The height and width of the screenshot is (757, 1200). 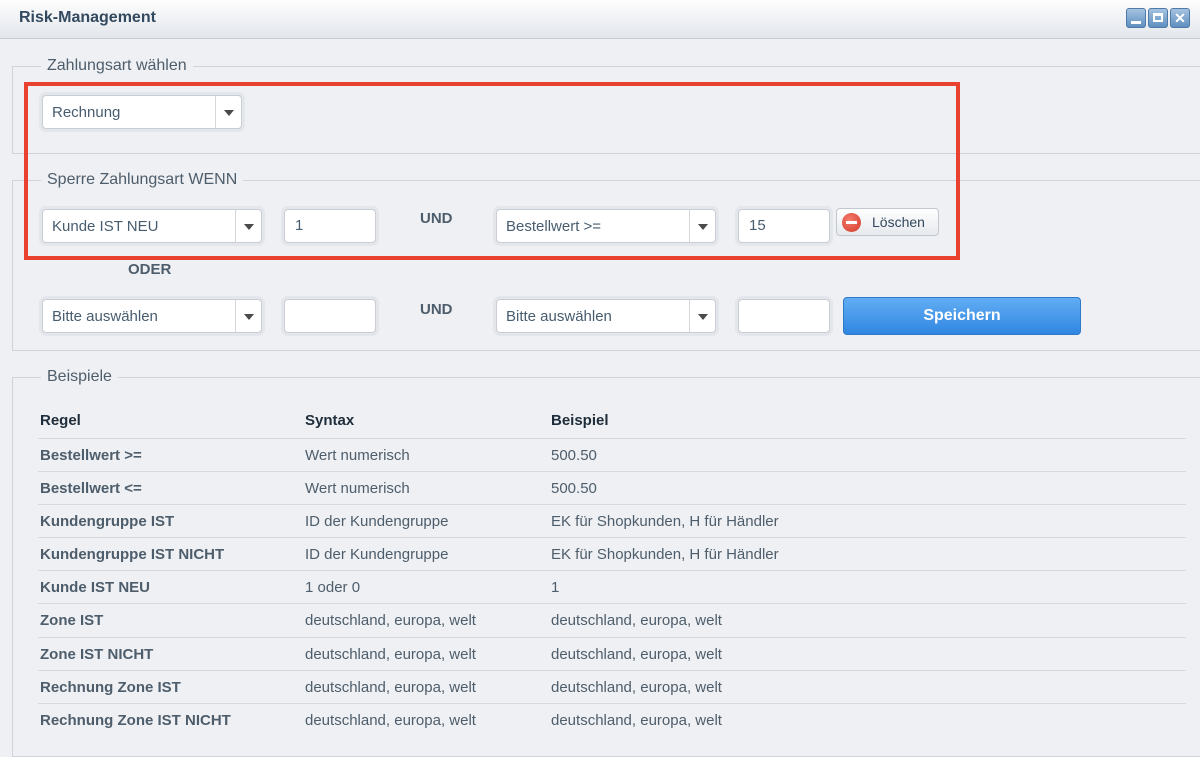 I want to click on maximize-icon, so click(x=1158, y=17).